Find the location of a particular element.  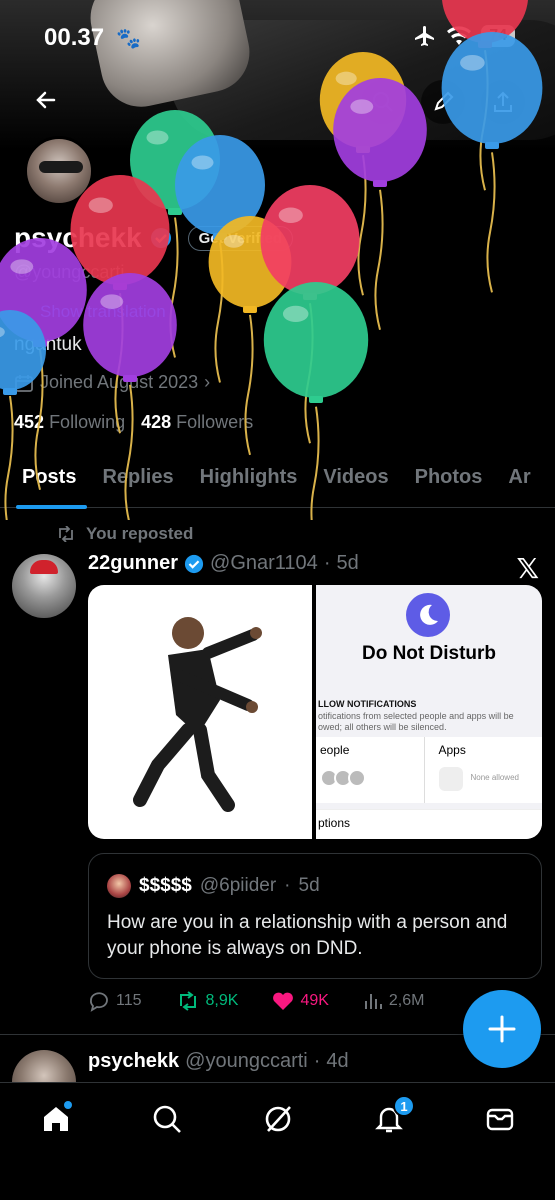

joined-date: Joined August 2023 › is located at coordinates (112, 382).